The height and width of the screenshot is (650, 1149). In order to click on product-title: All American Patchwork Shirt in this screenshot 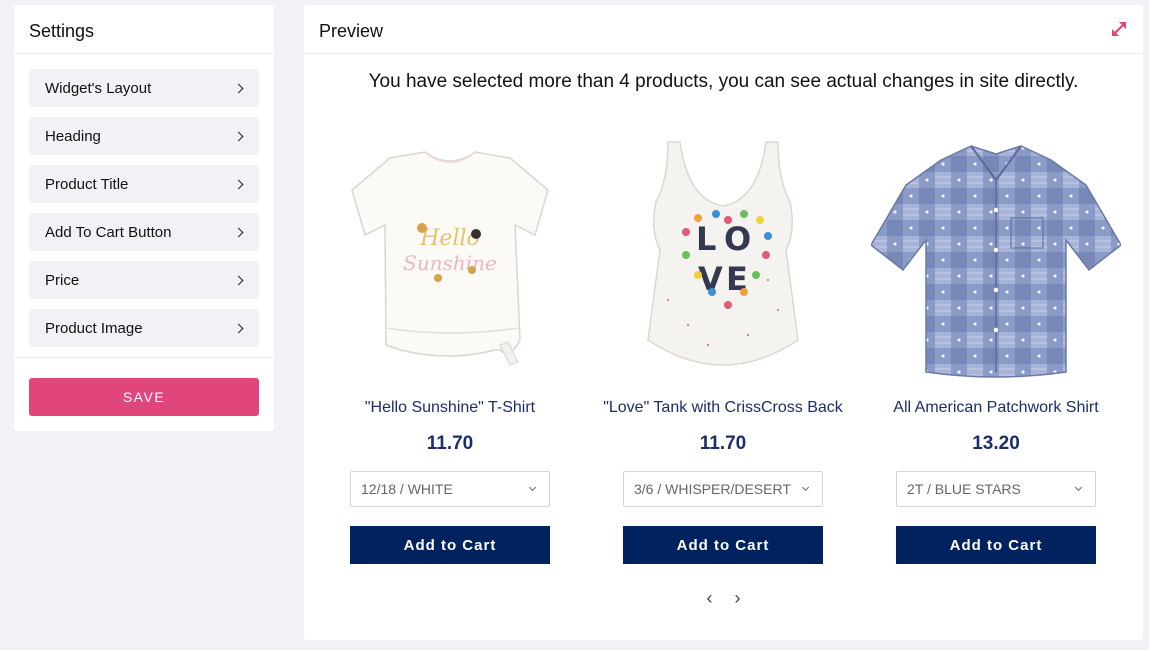, I will do `click(996, 408)`.